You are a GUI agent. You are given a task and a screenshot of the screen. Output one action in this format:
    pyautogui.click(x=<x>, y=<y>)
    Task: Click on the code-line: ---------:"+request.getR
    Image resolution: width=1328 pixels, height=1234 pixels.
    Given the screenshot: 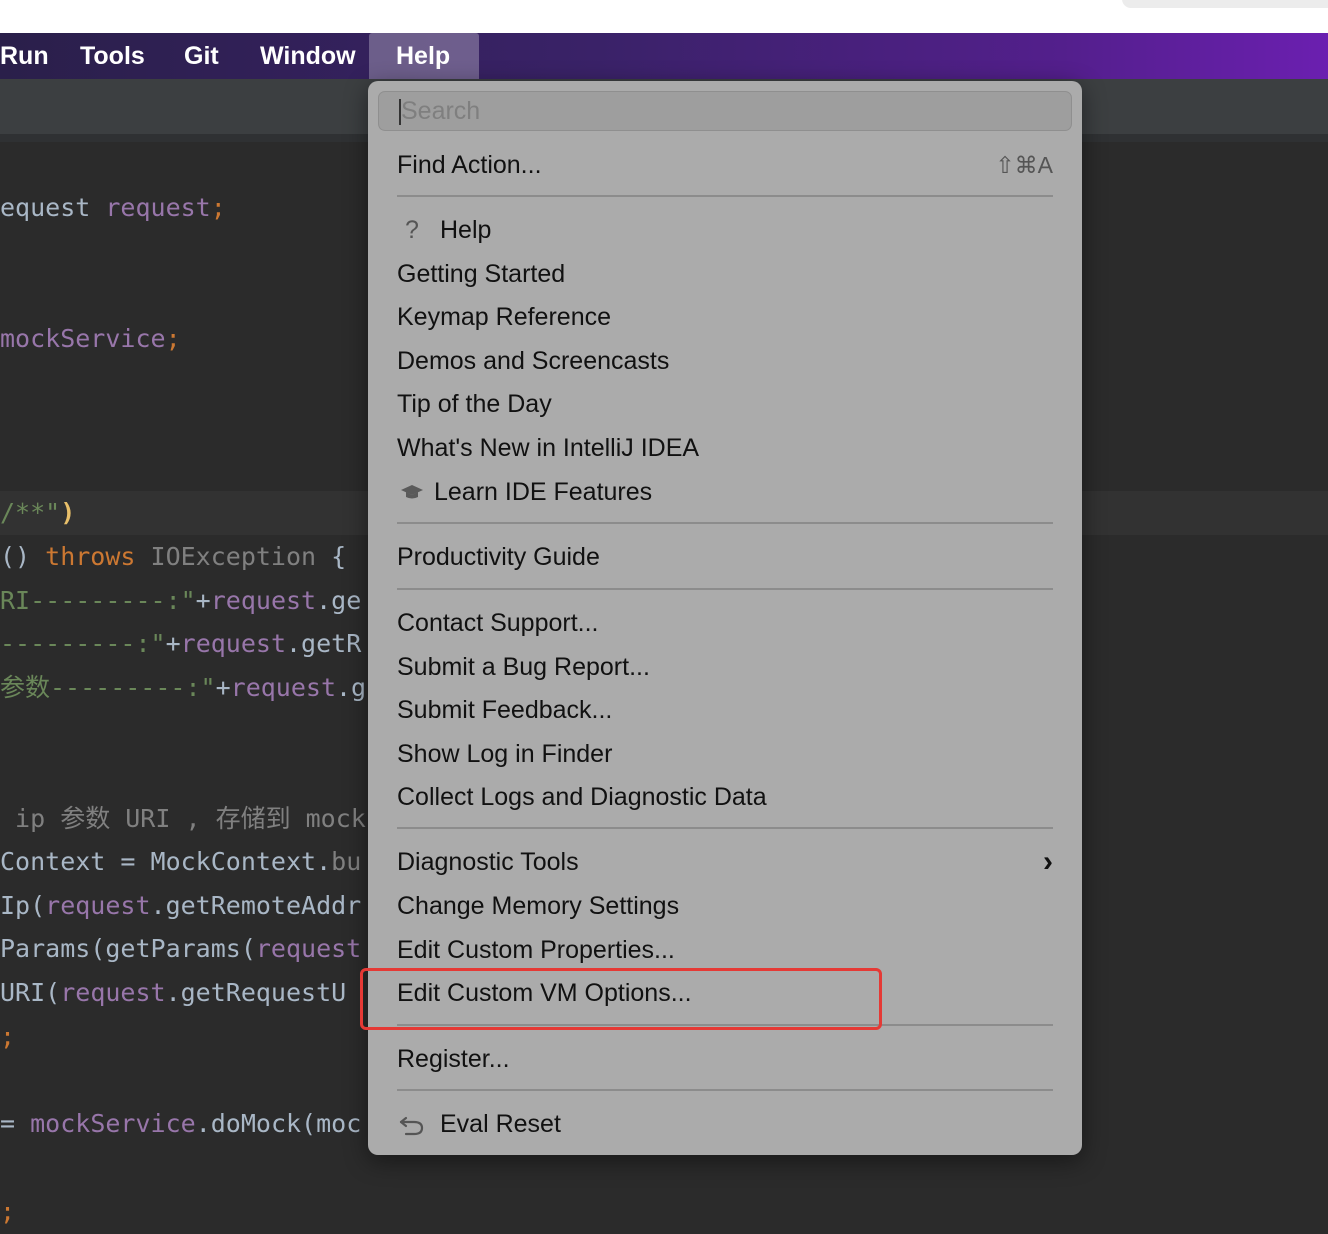 What is the action you would take?
    pyautogui.click(x=180, y=644)
    